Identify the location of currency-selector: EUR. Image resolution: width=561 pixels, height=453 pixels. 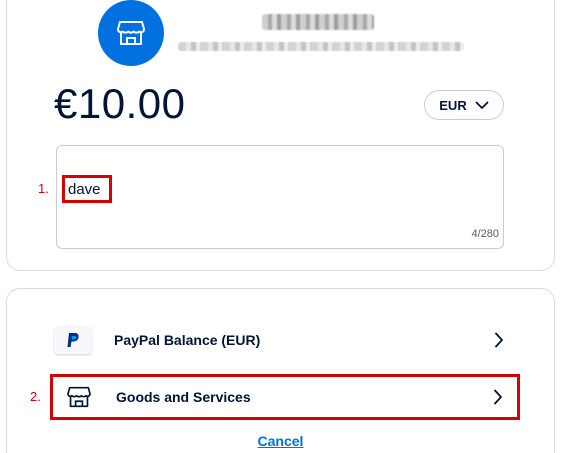
(464, 105).